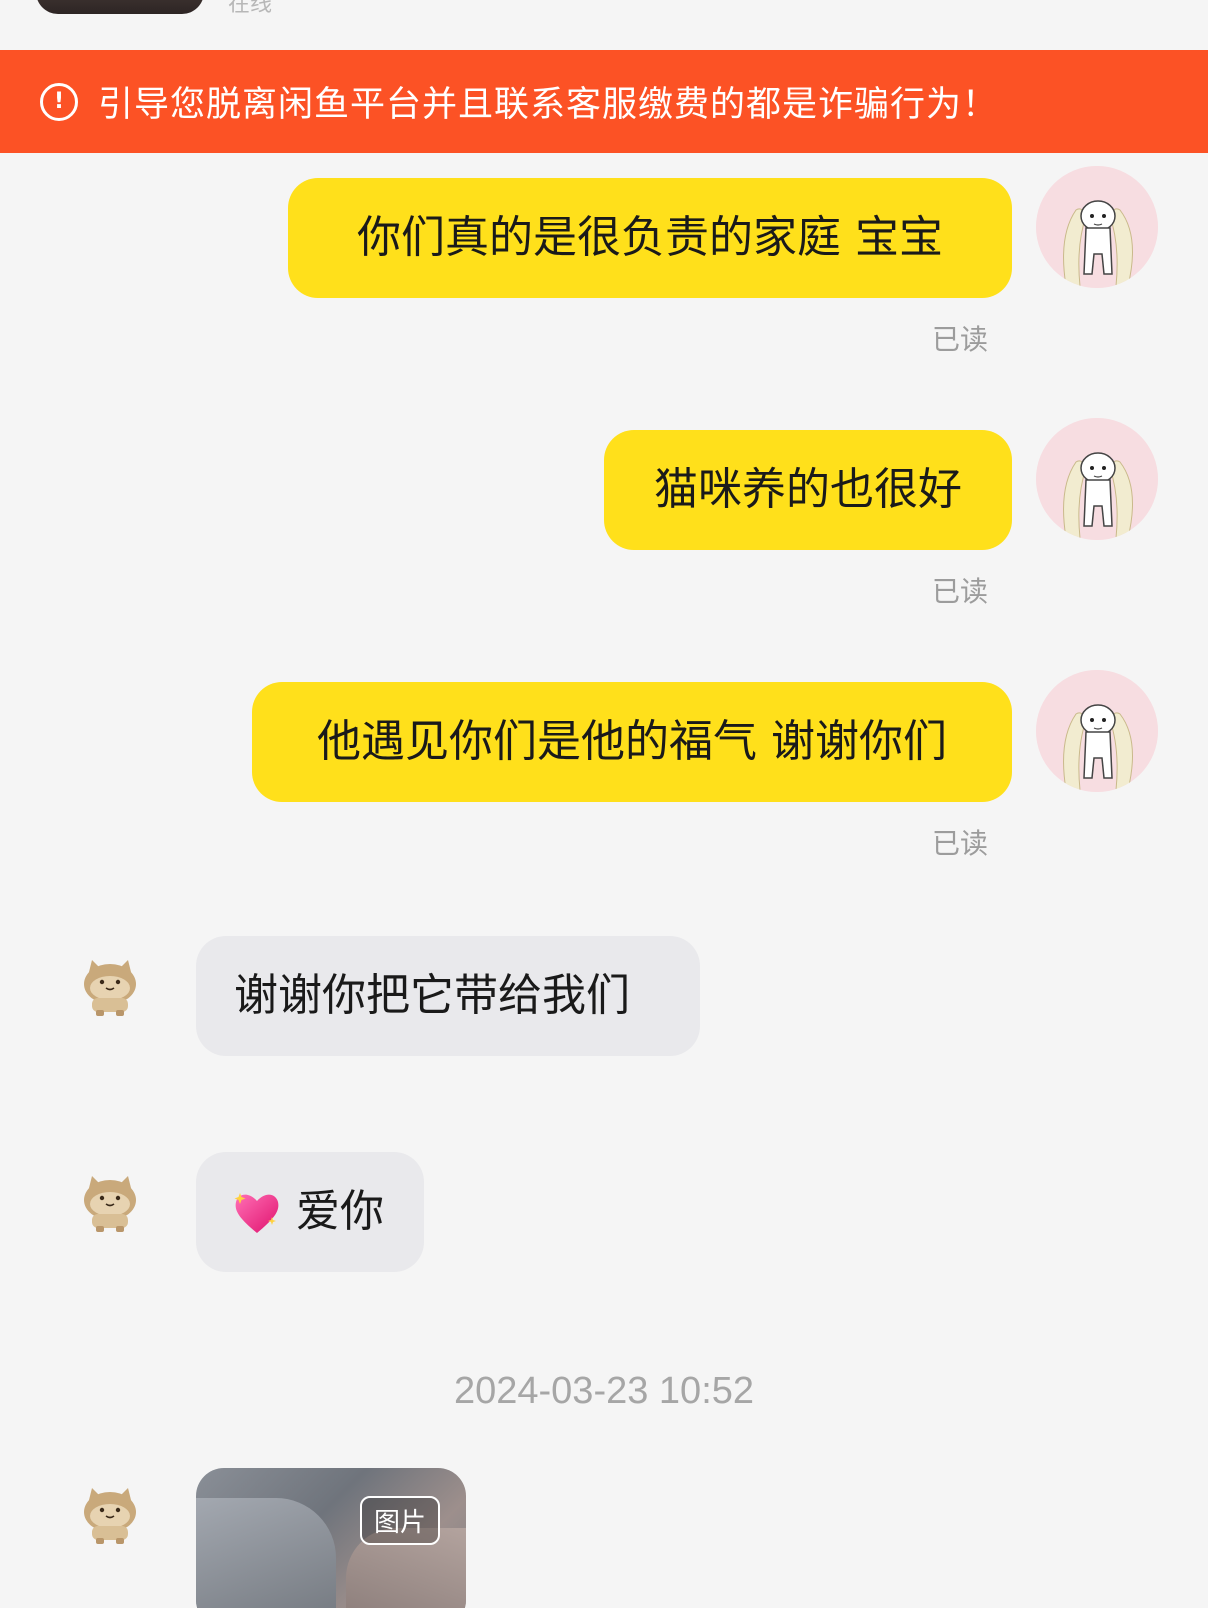 Image resolution: width=1208 pixels, height=1608 pixels. I want to click on exclamation-circle-icon: !, so click(59, 101).